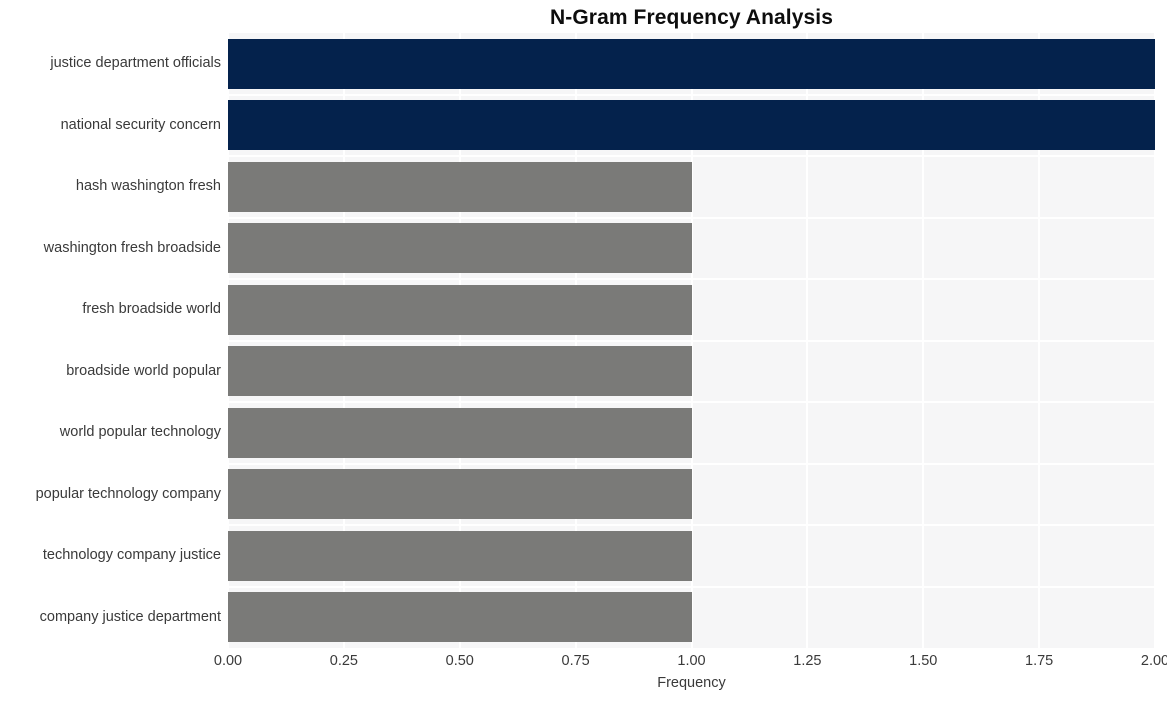 This screenshot has height=701, width=1167. What do you see at coordinates (575, 661) in the screenshot?
I see `x-axis-tick-label: 0.75` at bounding box center [575, 661].